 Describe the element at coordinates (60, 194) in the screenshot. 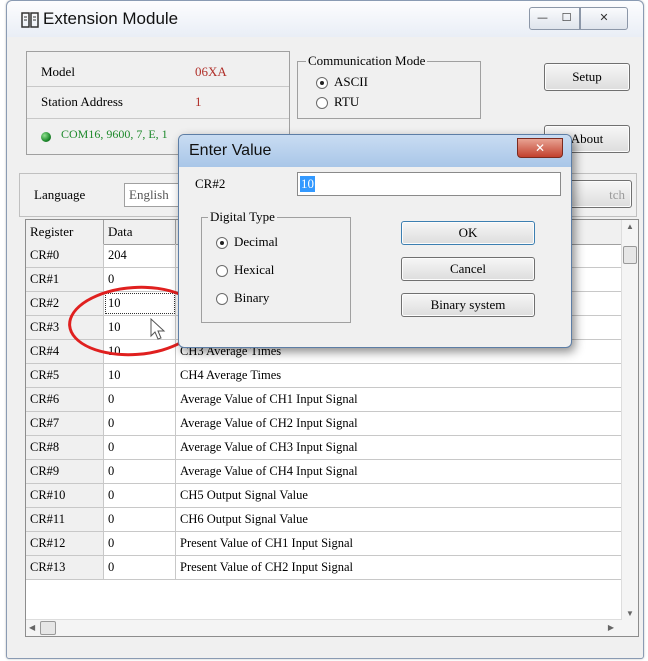

I see `language-label: Language` at that location.